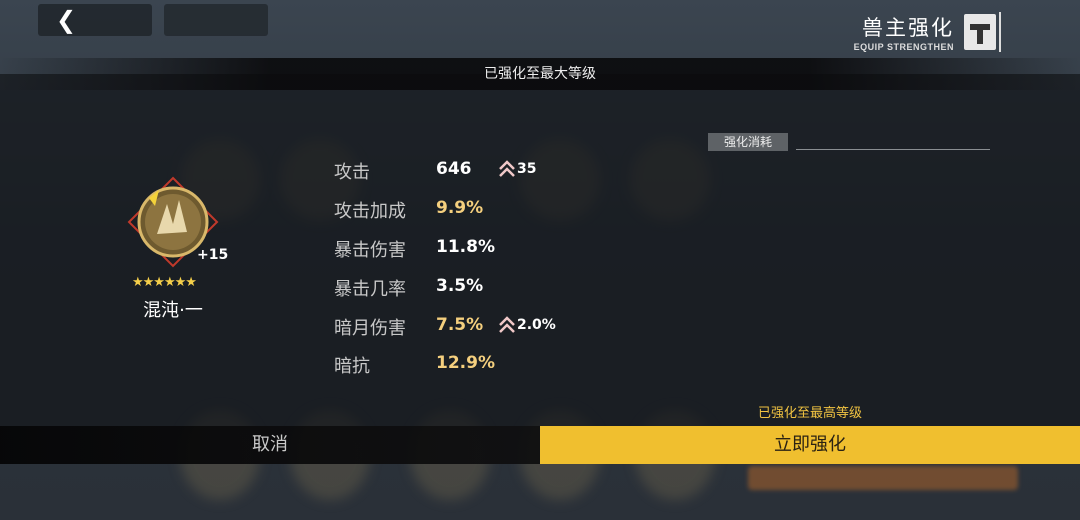 The image size is (1080, 520). I want to click on background-blur, so click(883, 478).